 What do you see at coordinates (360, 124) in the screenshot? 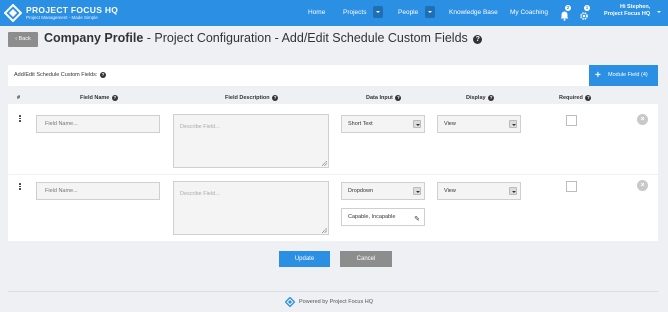
I see `data-input-value: Short Text` at bounding box center [360, 124].